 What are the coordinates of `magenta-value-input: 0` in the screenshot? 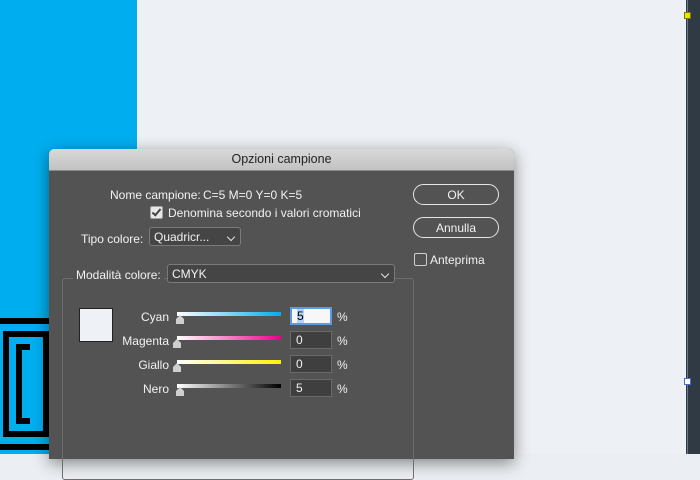 It's located at (311, 340).